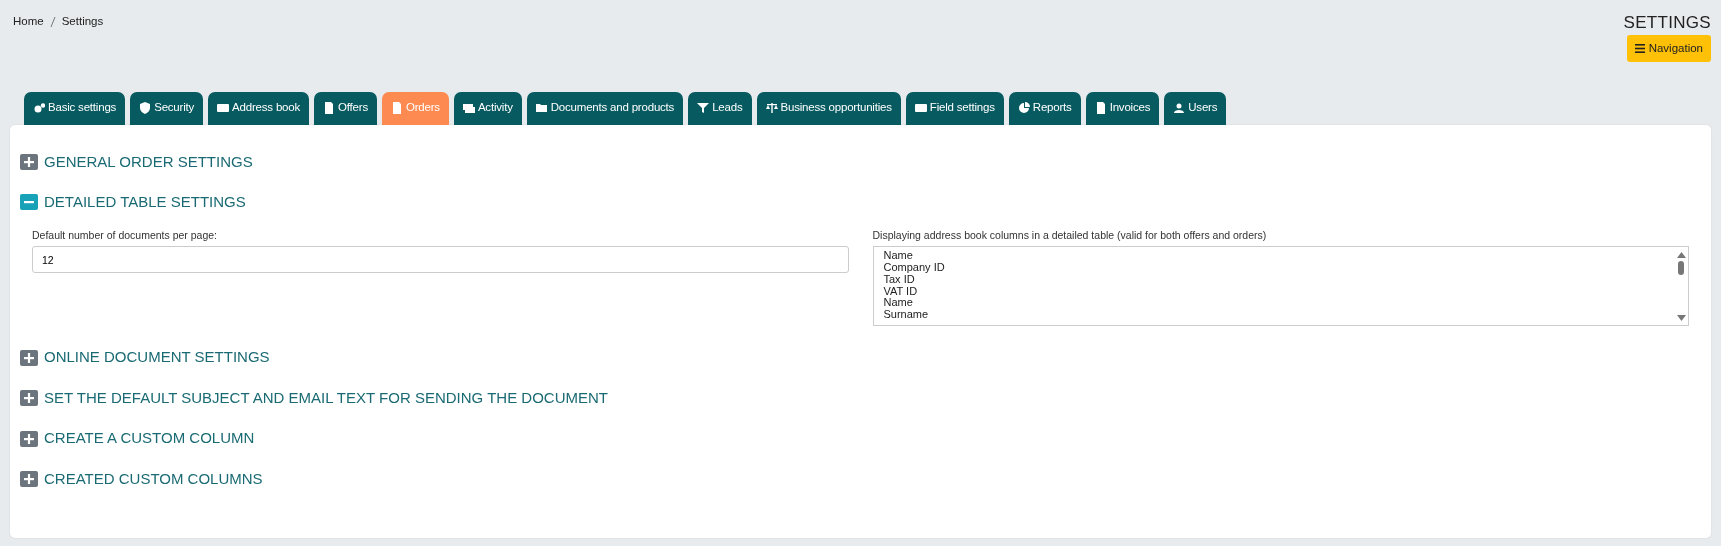  What do you see at coordinates (771, 107) in the screenshot?
I see `scales-icon` at bounding box center [771, 107].